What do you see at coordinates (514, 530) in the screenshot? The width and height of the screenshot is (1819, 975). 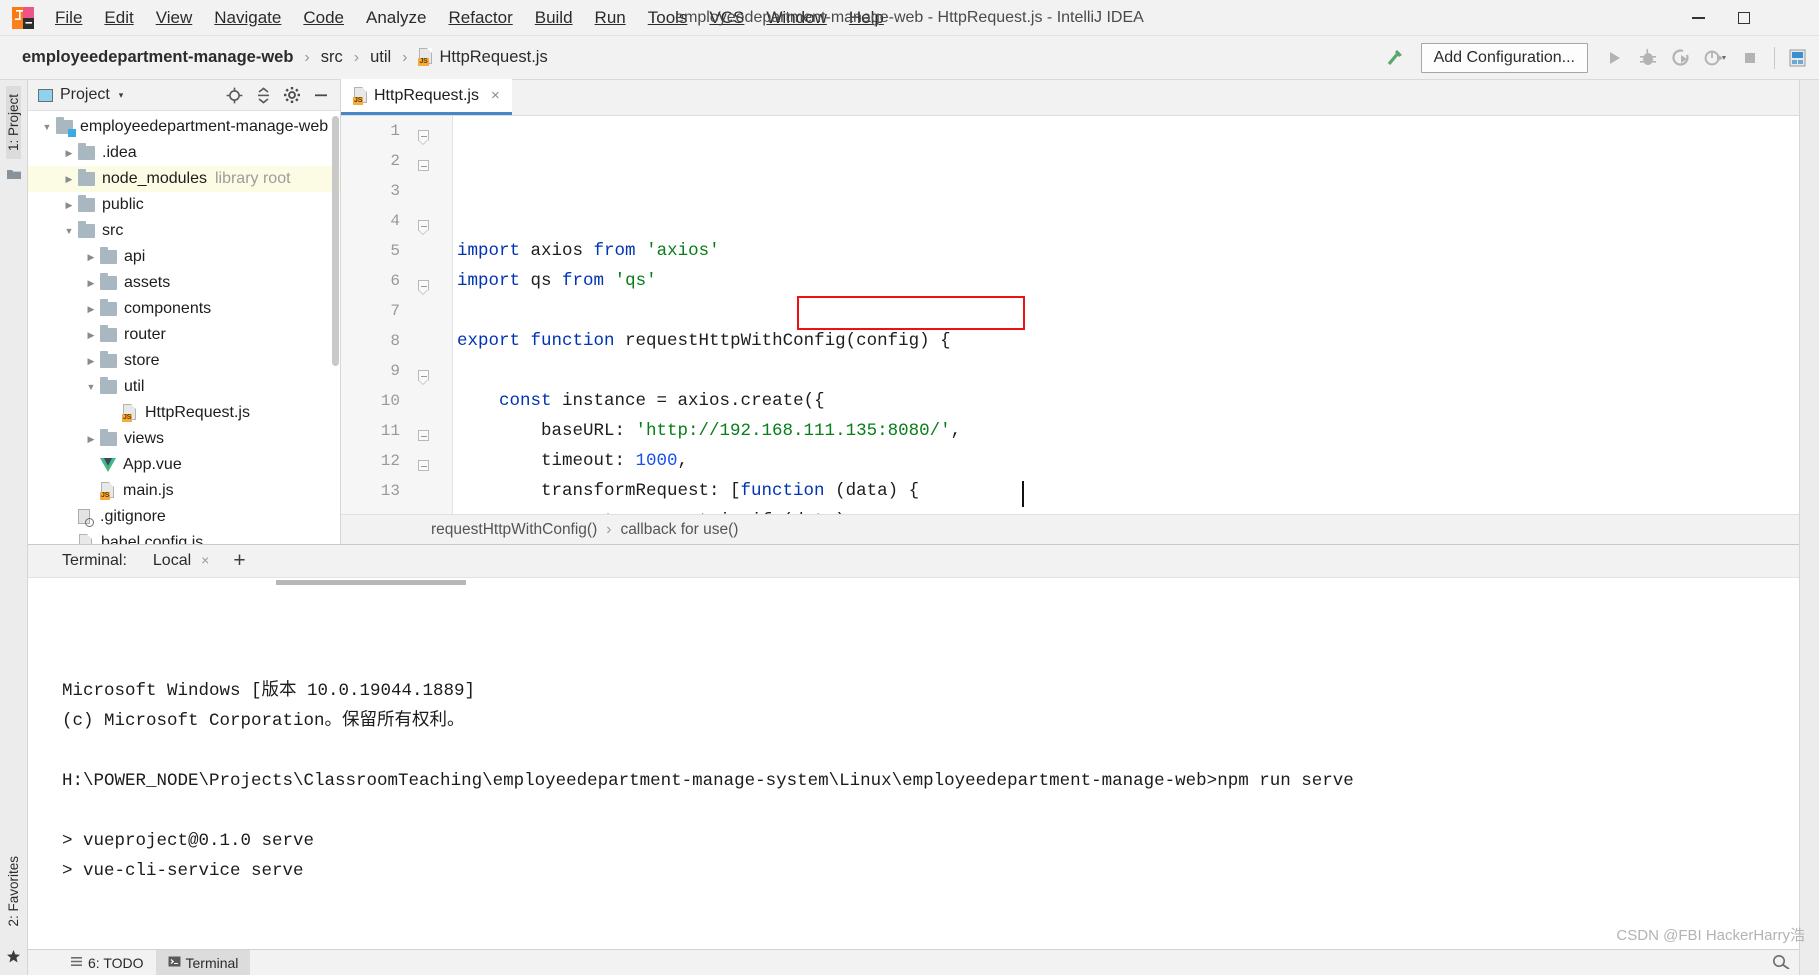 I see `editor-breadcrumb-function: requestHttpWithConfig()` at bounding box center [514, 530].